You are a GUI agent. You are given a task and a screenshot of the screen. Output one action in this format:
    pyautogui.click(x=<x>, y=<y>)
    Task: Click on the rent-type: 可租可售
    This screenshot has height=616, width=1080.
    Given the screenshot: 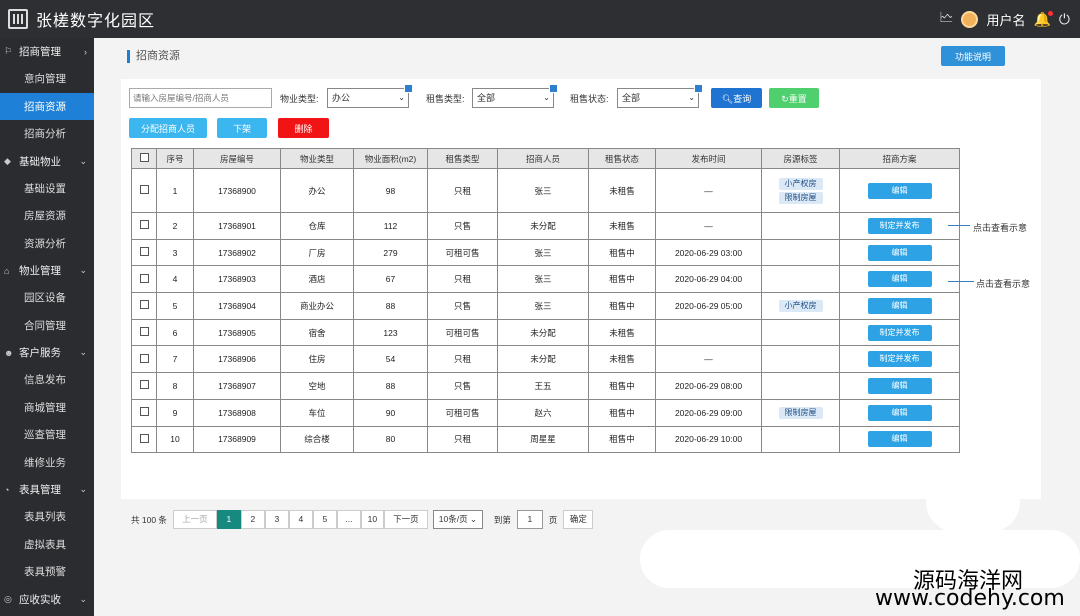 What is the action you would take?
    pyautogui.click(x=462, y=332)
    